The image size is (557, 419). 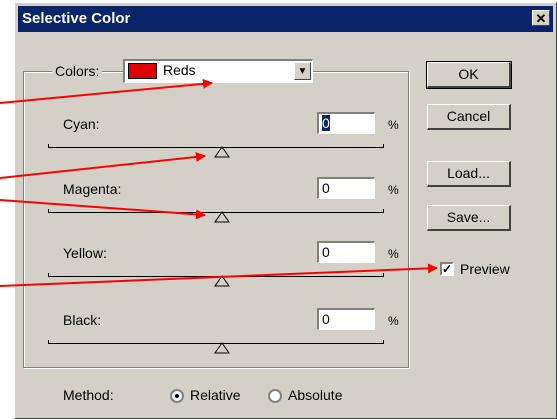 I want to click on black-unit: %, so click(x=393, y=321).